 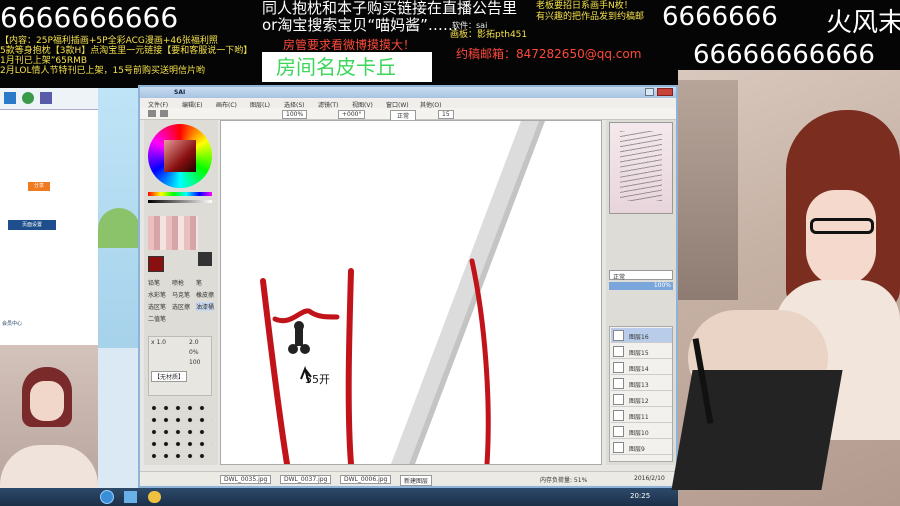 What do you see at coordinates (152, 113) in the screenshot?
I see `select-icon` at bounding box center [152, 113].